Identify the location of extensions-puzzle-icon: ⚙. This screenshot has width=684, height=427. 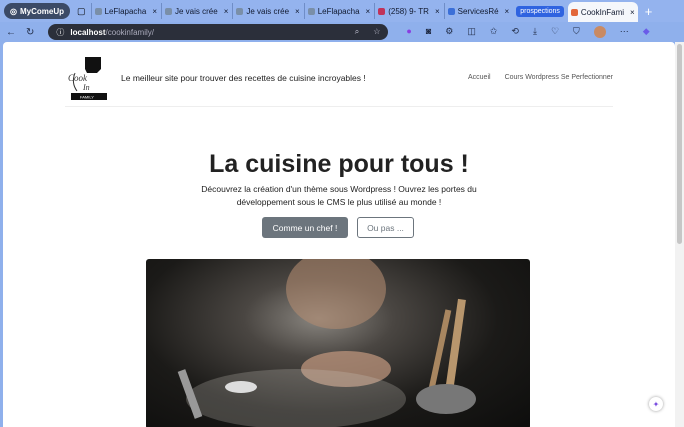
(449, 32).